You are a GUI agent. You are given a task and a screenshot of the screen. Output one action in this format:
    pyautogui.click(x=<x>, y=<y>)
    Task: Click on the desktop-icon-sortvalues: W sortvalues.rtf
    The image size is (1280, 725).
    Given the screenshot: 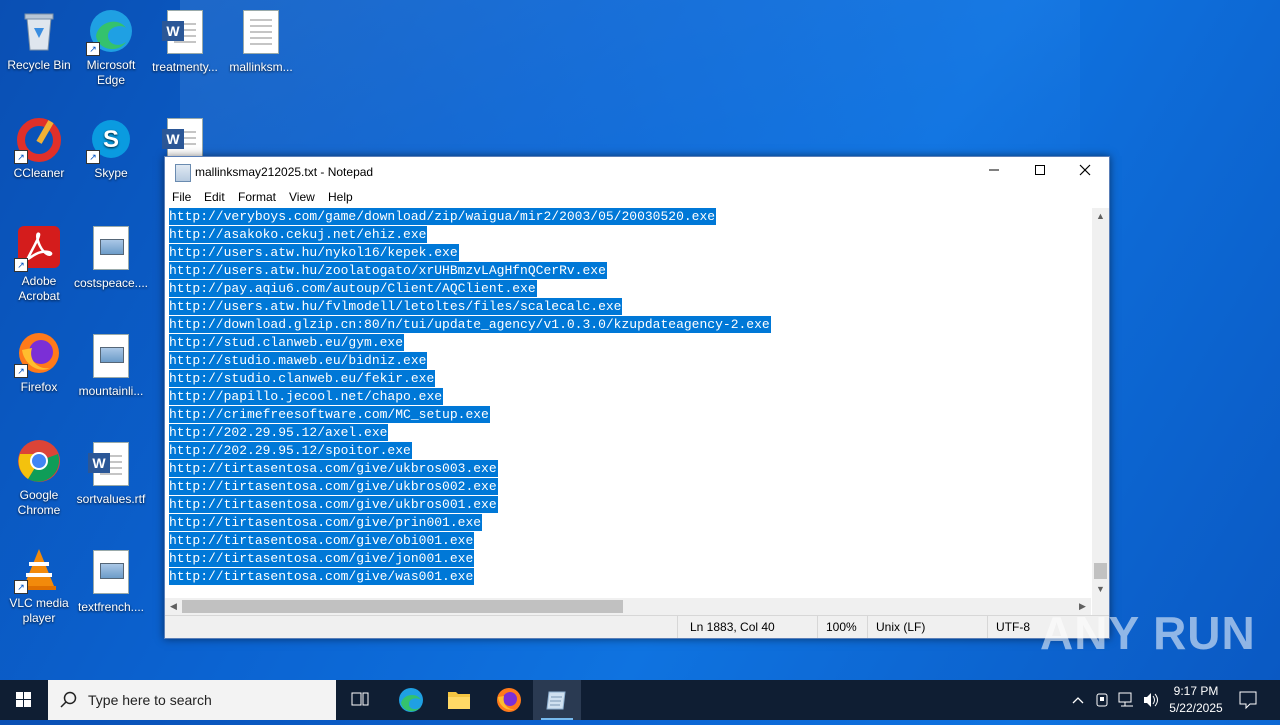 What is the action you would take?
    pyautogui.click(x=111, y=473)
    